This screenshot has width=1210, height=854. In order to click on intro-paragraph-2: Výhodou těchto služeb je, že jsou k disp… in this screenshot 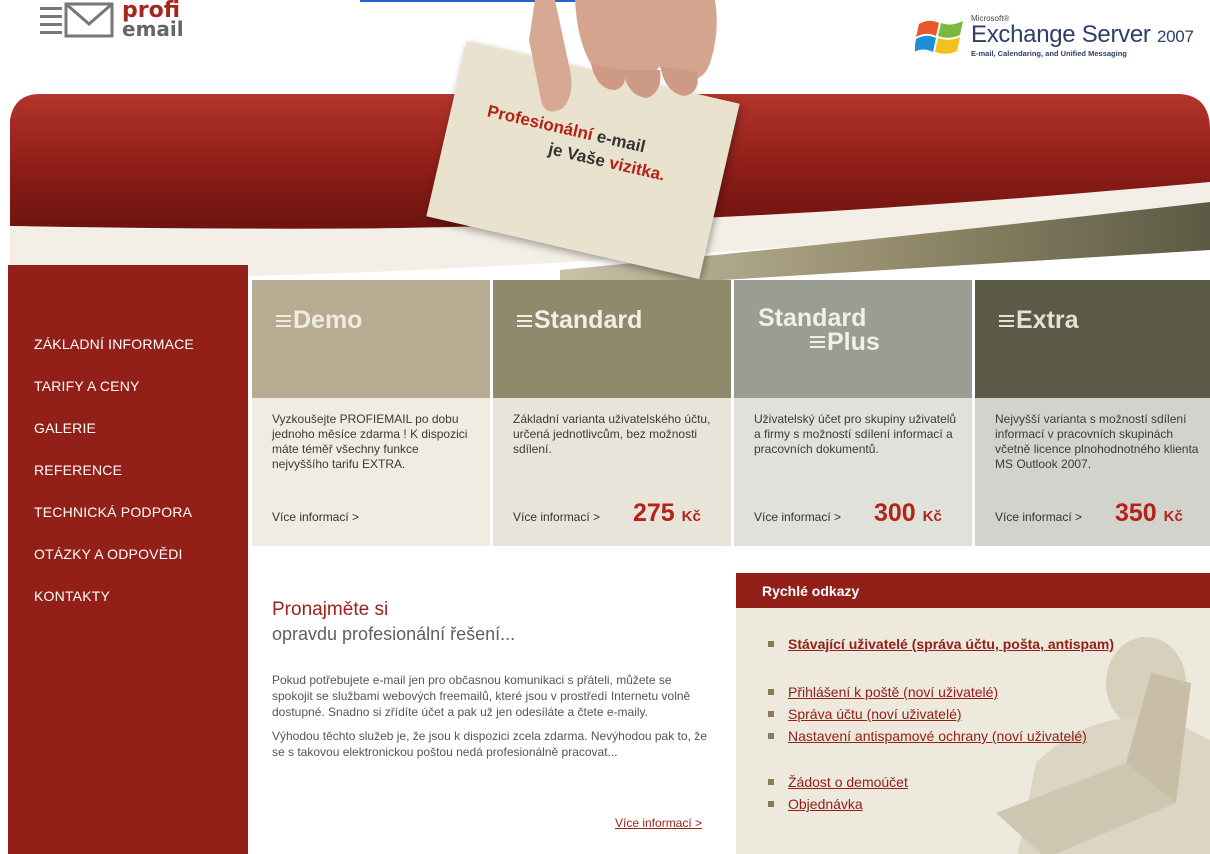, I will do `click(489, 744)`.